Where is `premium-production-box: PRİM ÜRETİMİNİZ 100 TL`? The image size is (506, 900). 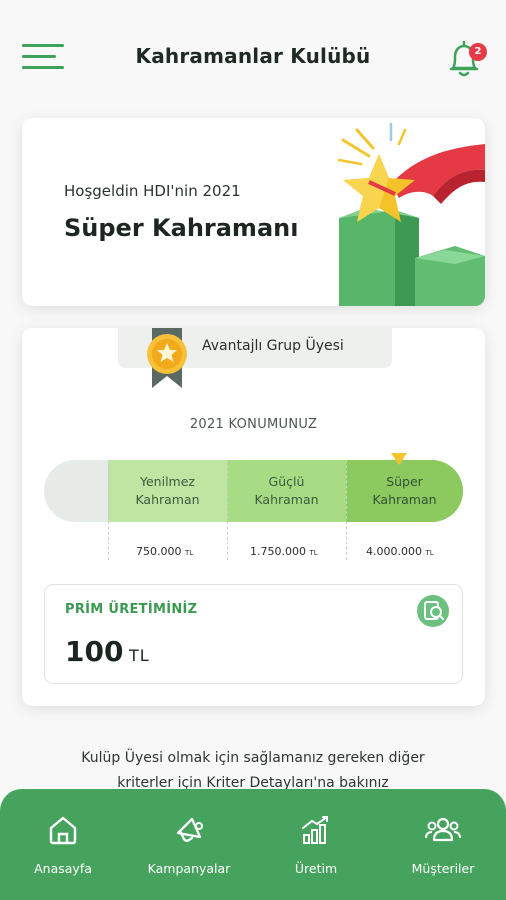 premium-production-box: PRİM ÜRETİMİNİZ 100 TL is located at coordinates (253, 634).